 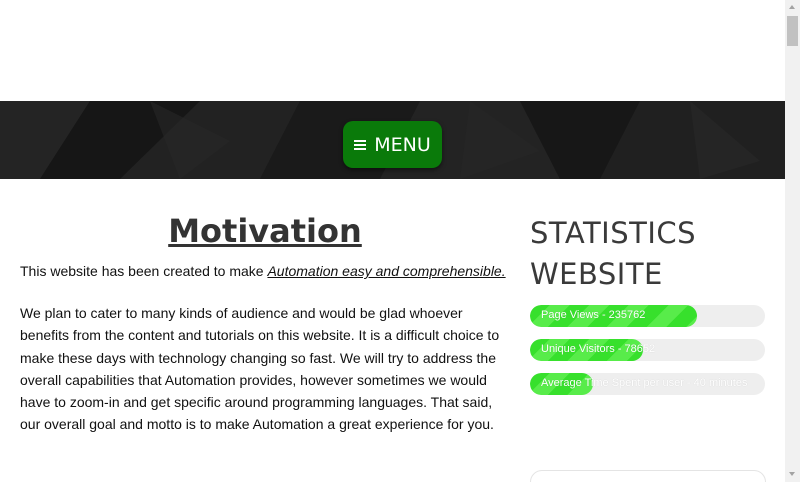 I want to click on scroll-up-arrow-icon, so click(x=792, y=7).